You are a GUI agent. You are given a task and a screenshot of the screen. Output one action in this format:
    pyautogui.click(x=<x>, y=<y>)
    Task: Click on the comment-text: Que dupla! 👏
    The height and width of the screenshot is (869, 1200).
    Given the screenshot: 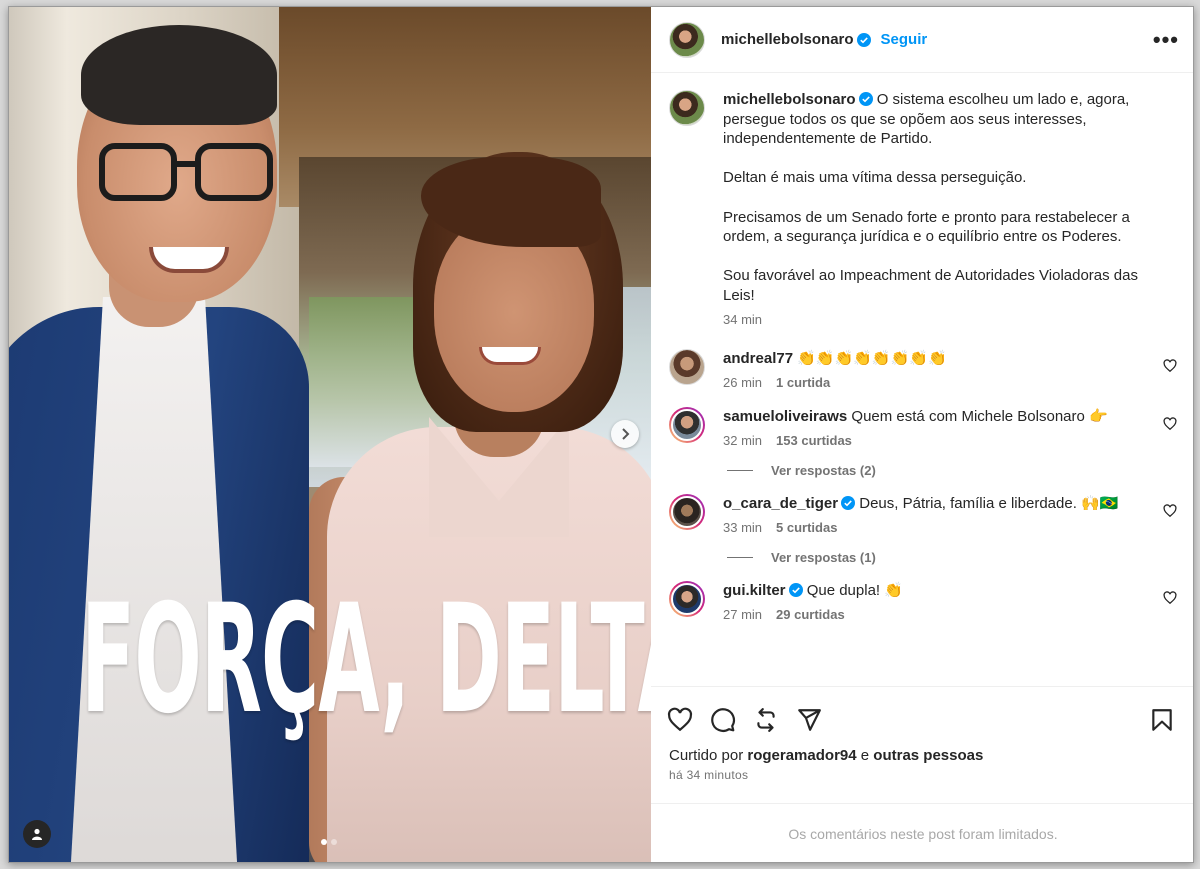 What is the action you would take?
    pyautogui.click(x=854, y=591)
    